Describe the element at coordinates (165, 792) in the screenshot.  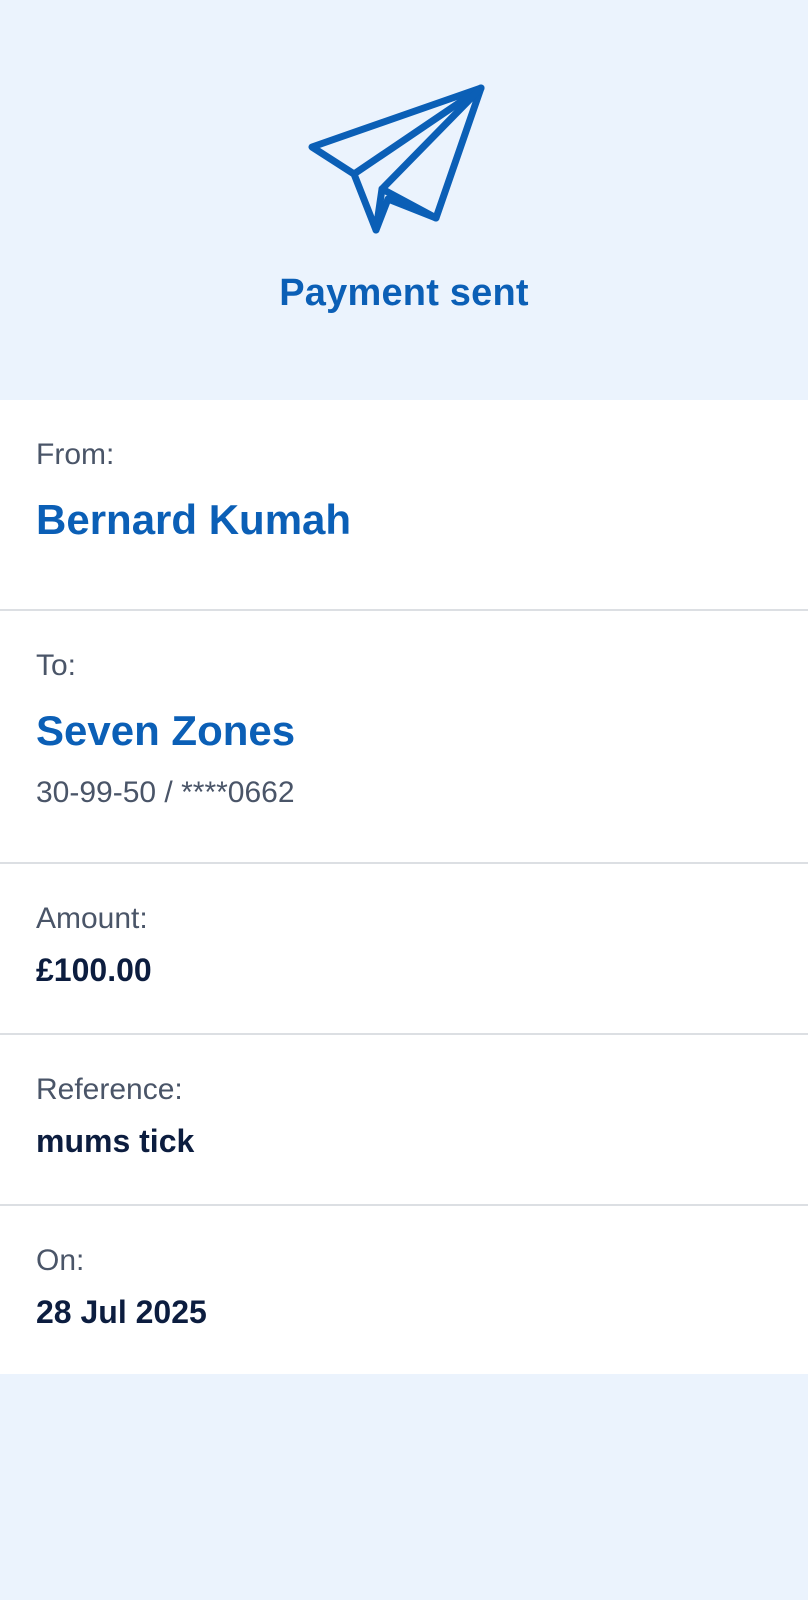
I see `to-account-details: 30-99-50 / ****0662` at that location.